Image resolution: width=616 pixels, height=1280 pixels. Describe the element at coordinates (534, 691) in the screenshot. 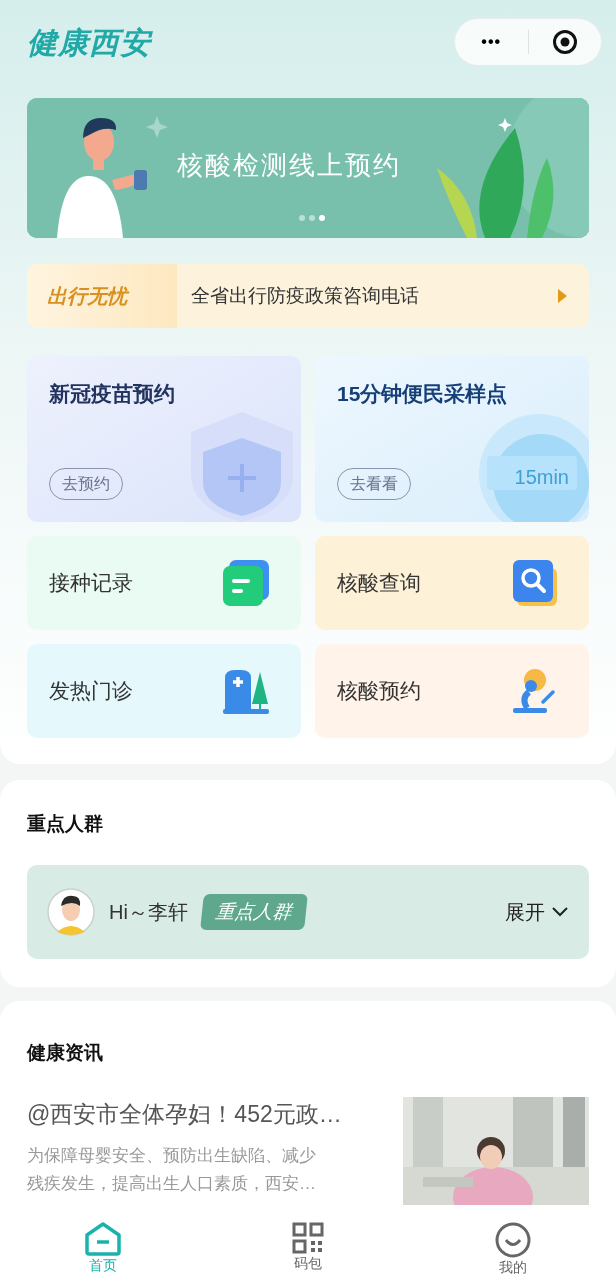

I see `microscope-icon` at that location.